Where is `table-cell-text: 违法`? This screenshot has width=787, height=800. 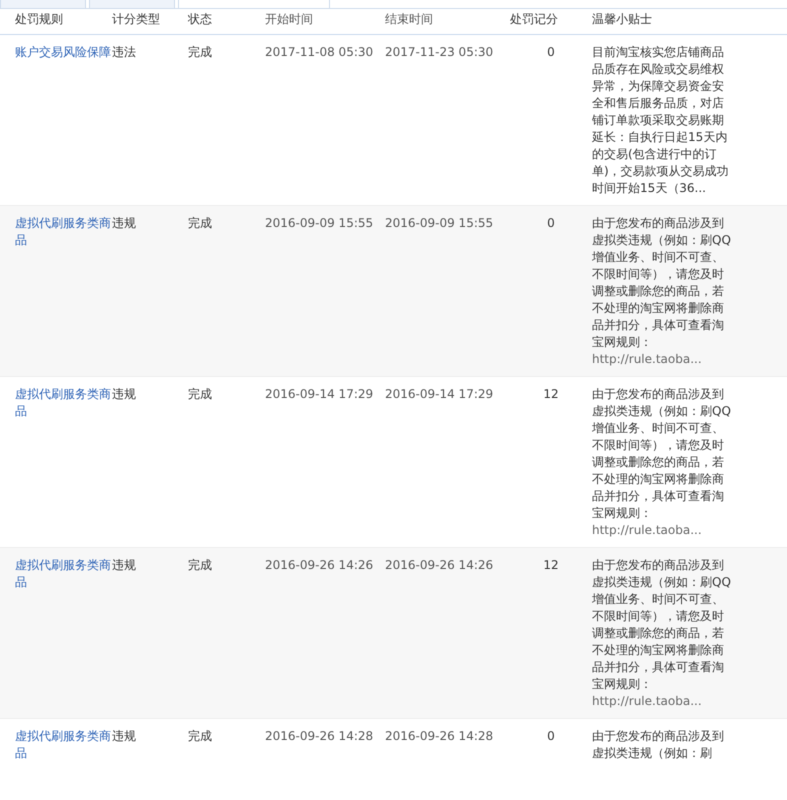
table-cell-text: 违法 is located at coordinates (124, 52).